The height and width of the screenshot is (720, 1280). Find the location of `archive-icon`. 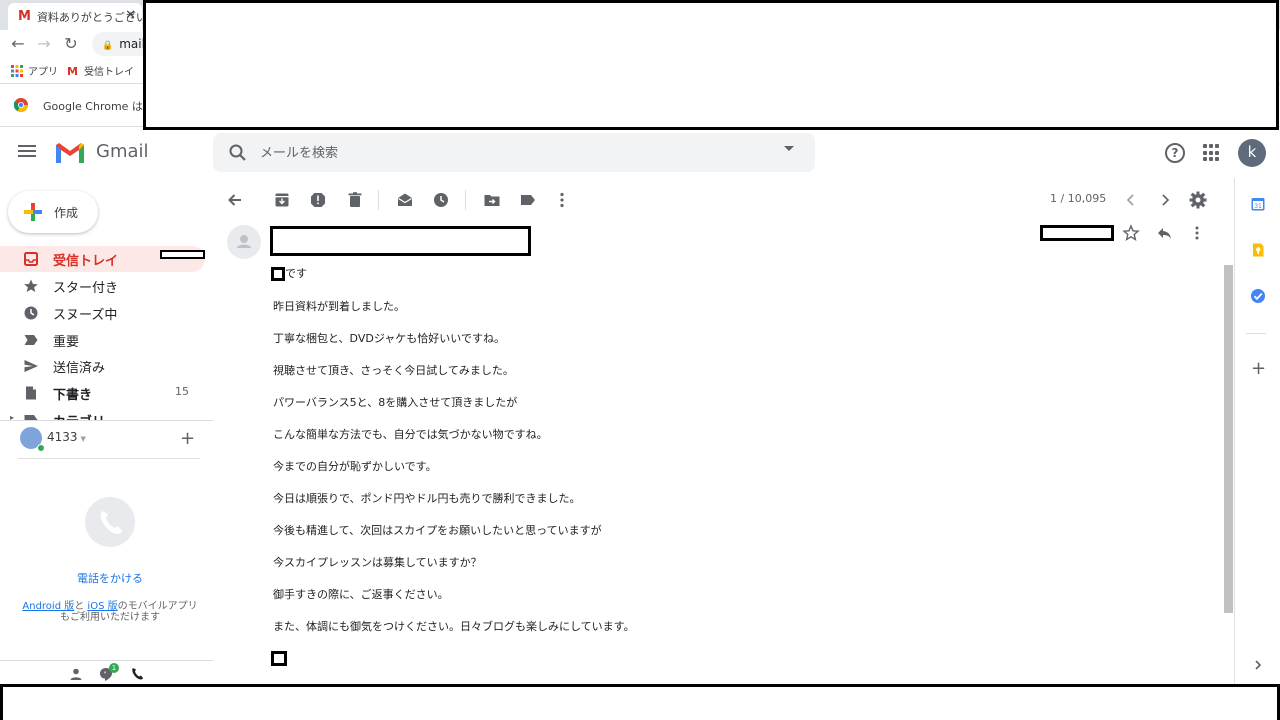

archive-icon is located at coordinates (282, 200).